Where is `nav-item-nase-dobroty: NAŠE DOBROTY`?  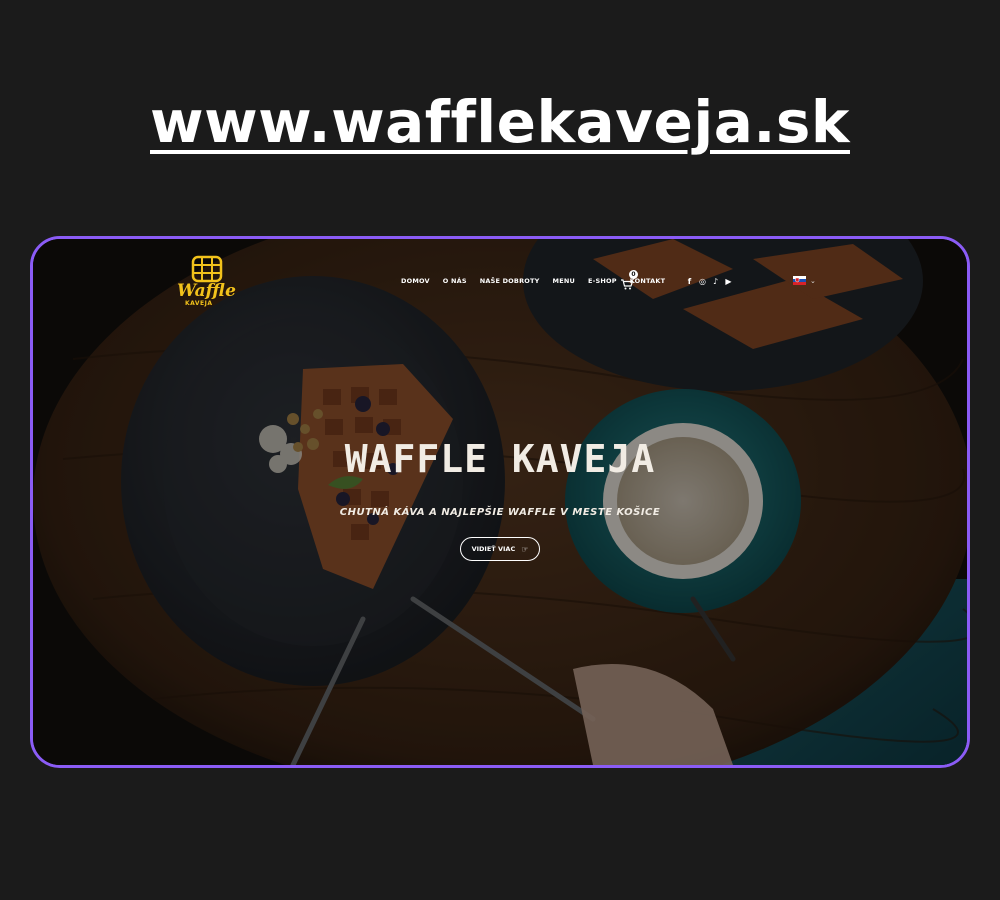
nav-item-nase-dobroty: NAŠE DOBROTY is located at coordinates (510, 281).